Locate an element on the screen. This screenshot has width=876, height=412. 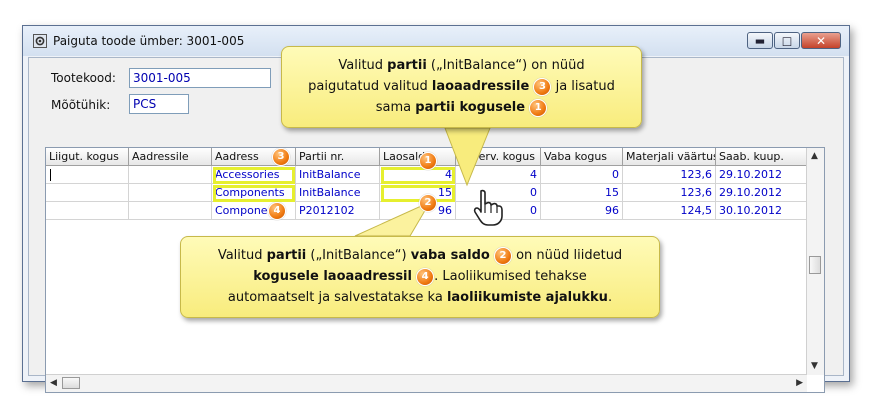
text-run: („InitBalance“) is located at coordinates (358, 255).